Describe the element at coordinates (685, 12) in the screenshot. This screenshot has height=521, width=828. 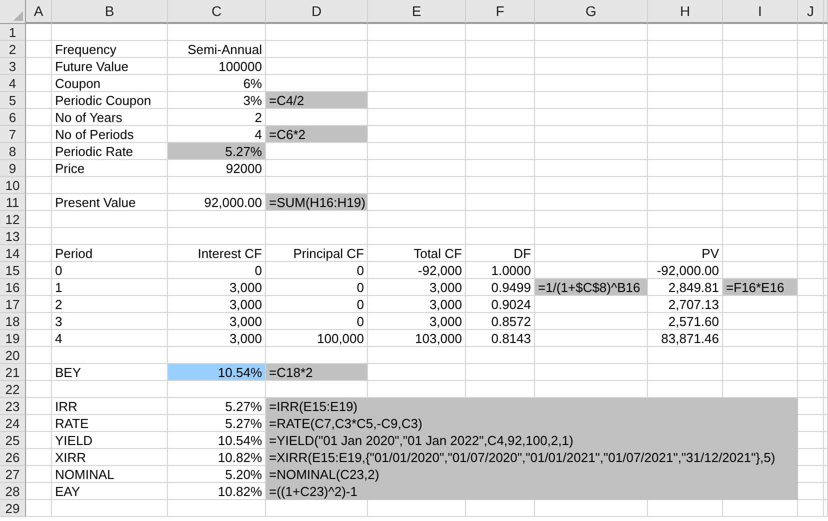
I see `column-header: H` at that location.